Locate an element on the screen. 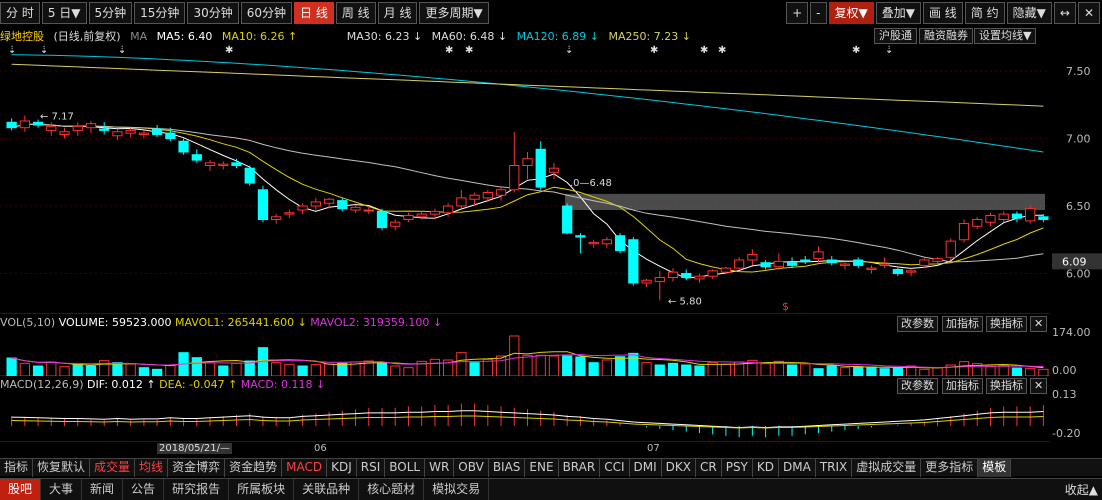  svg-text: 6.00 is located at coordinates (1078, 274).